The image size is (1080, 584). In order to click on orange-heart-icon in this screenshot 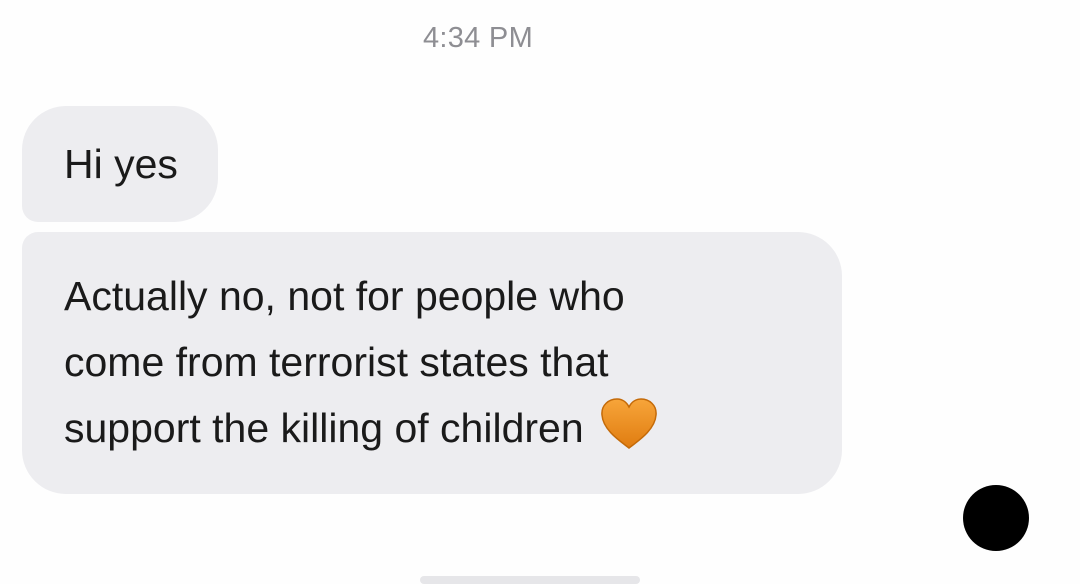, I will do `click(629, 424)`.